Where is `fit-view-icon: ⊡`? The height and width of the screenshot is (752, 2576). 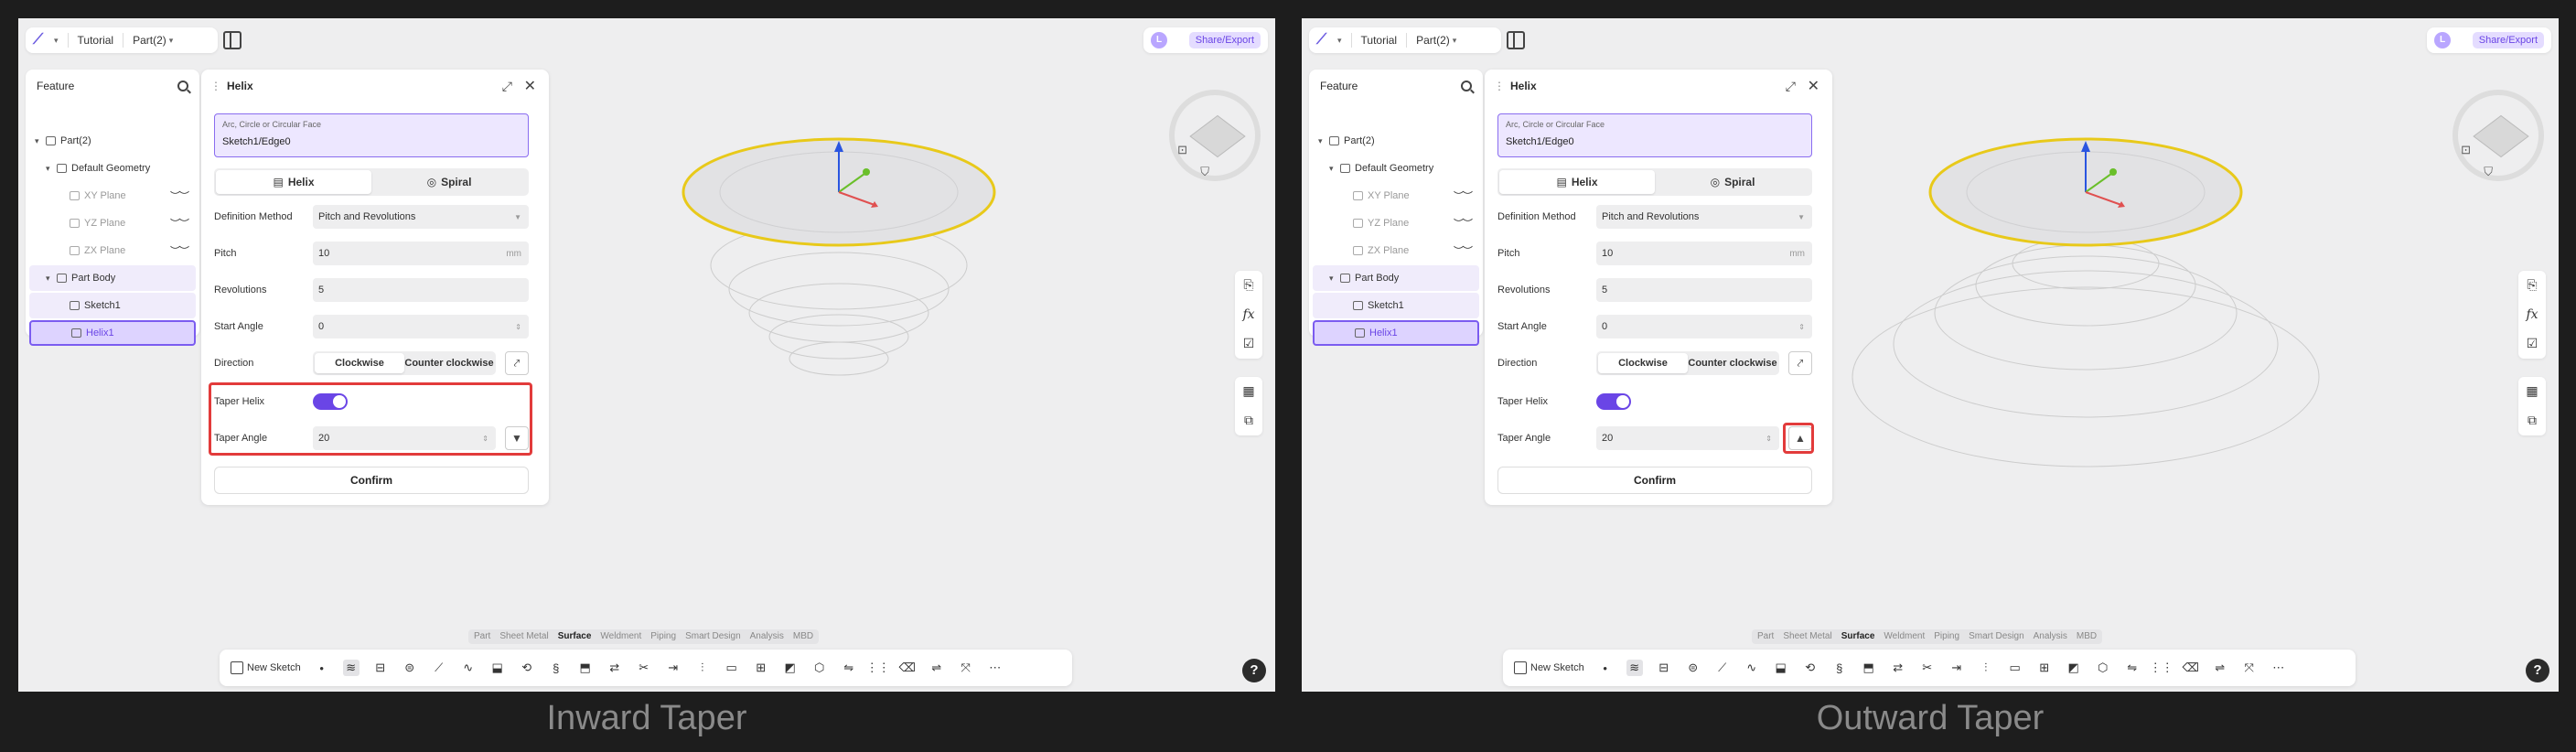 fit-view-icon: ⊡ is located at coordinates (2466, 150).